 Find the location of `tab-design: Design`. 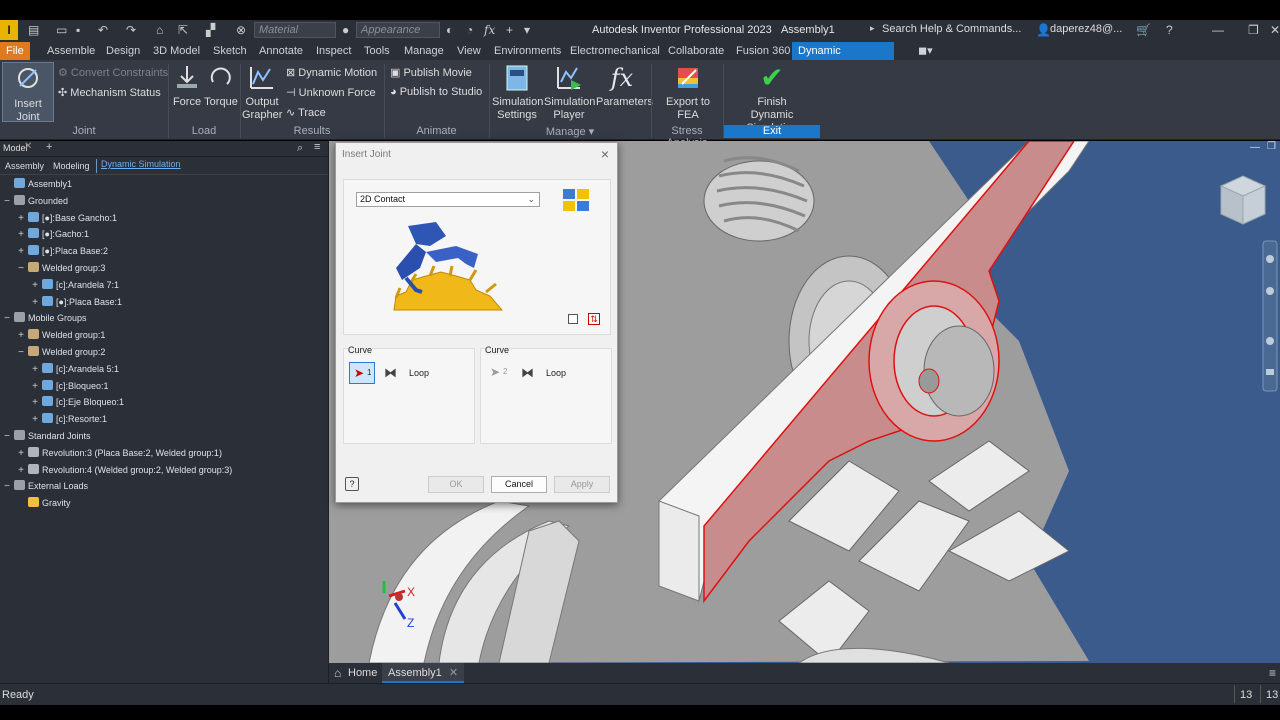

tab-design: Design is located at coordinates (123, 51).